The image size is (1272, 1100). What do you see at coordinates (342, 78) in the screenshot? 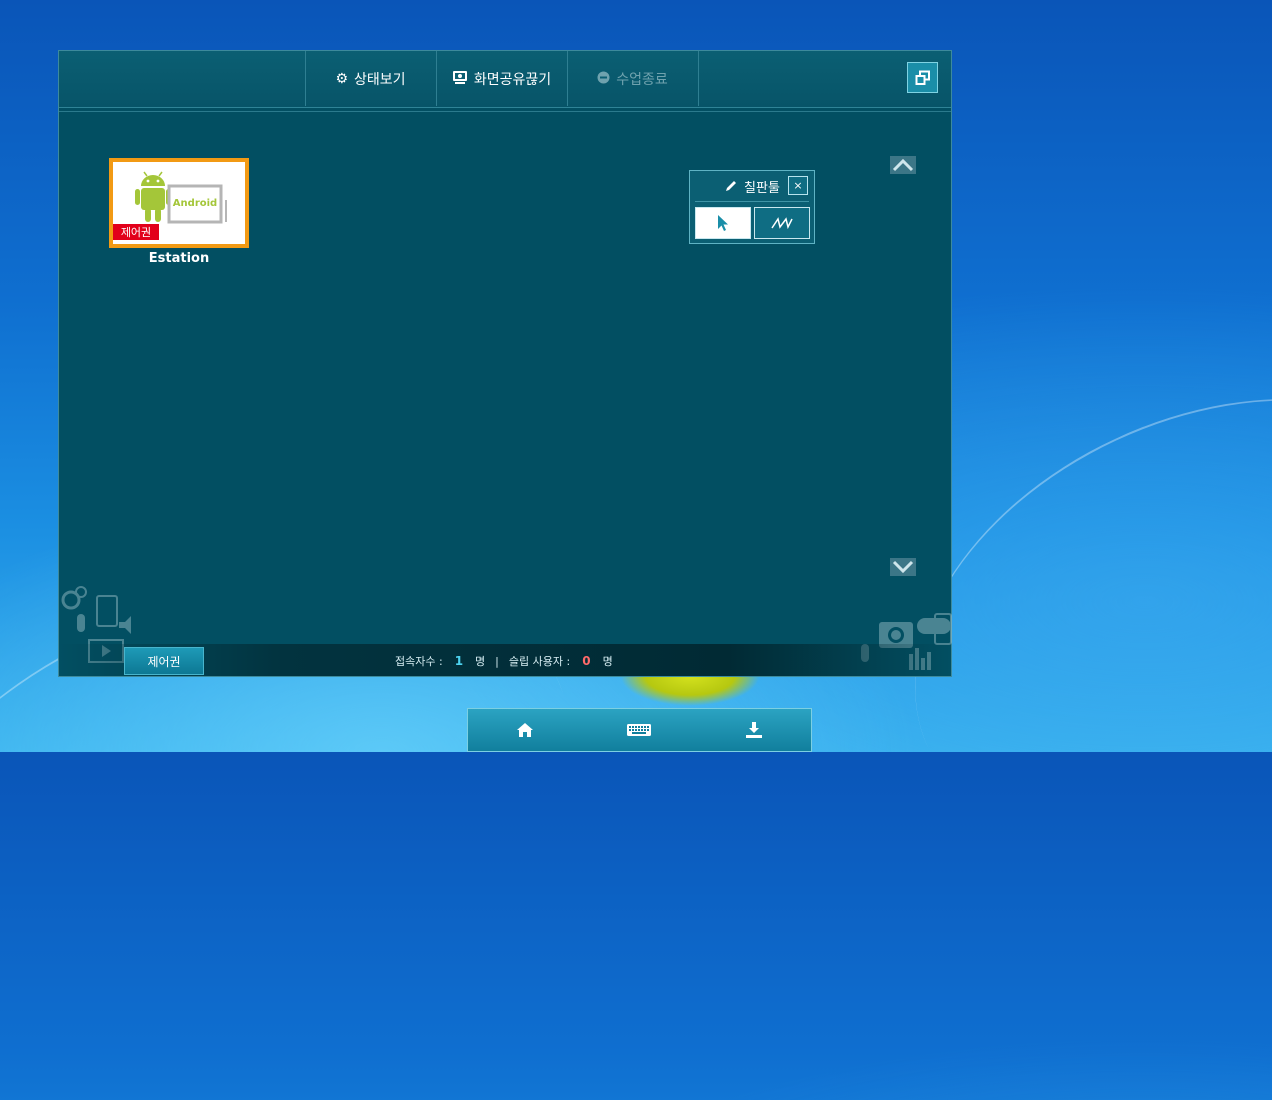
I see `gear-icon: ⚙` at bounding box center [342, 78].